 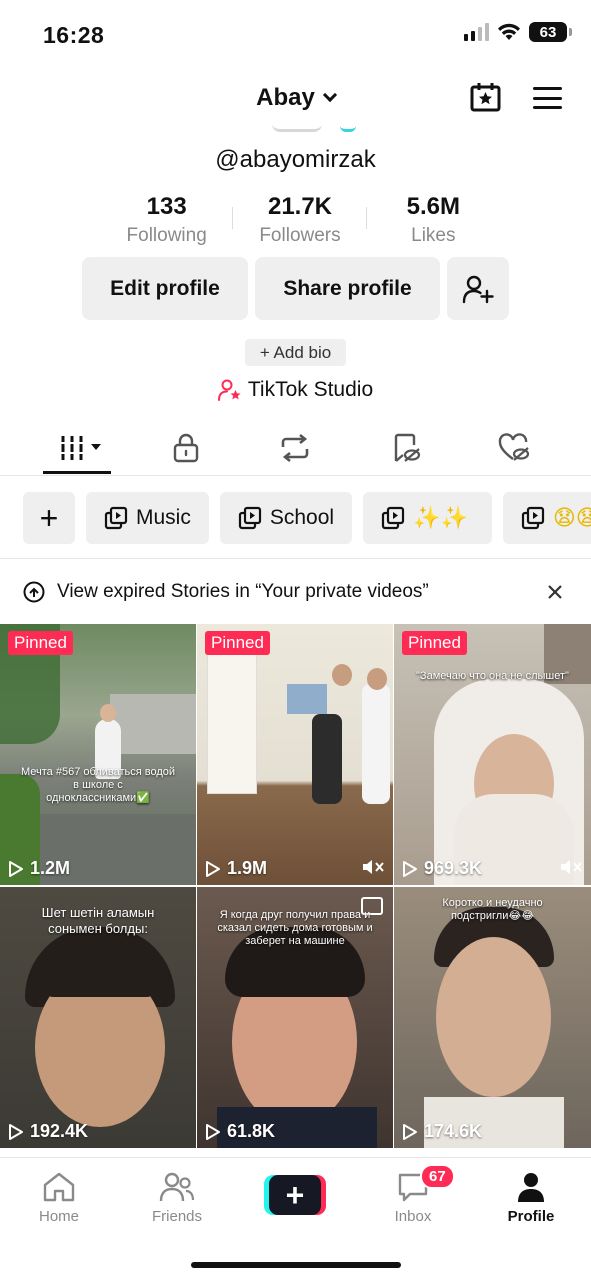 I want to click on bookmark-hidden-icon, so click(x=407, y=447).